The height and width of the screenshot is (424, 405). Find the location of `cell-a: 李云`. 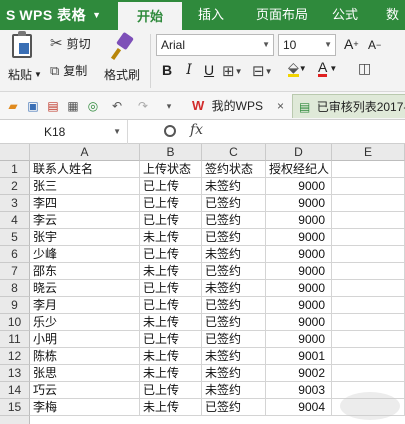

cell-a: 李云 is located at coordinates (85, 220).